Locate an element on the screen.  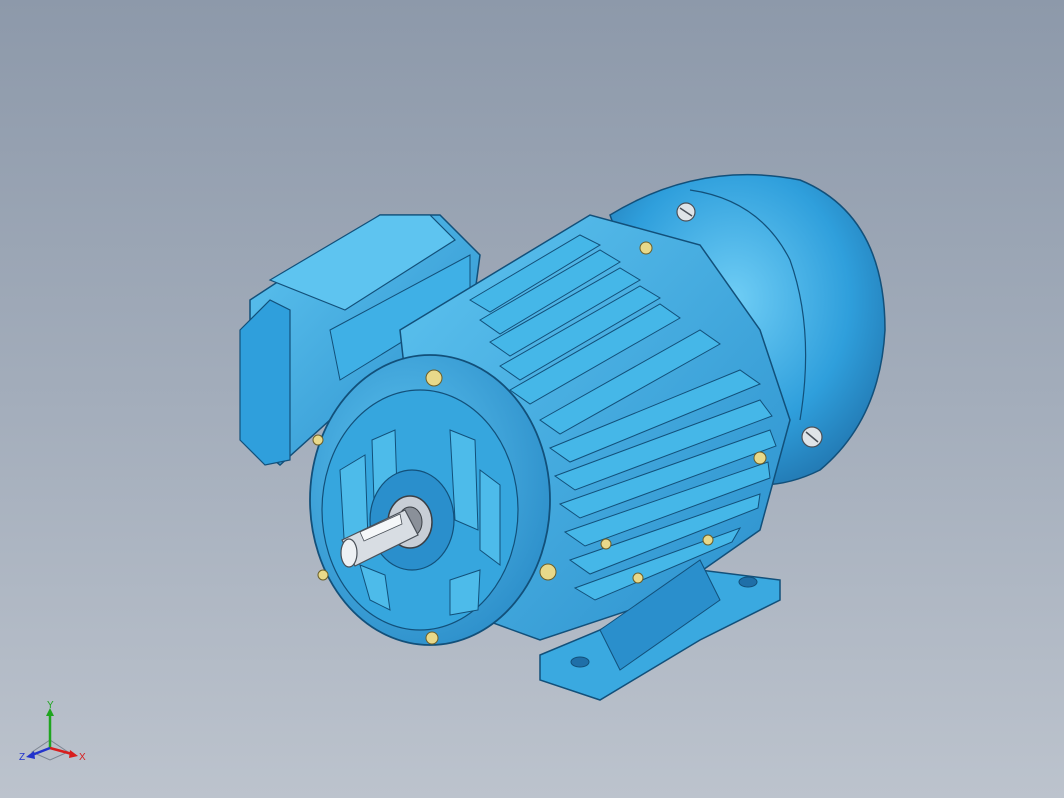
x-axis-label: X is located at coordinates (82, 757).